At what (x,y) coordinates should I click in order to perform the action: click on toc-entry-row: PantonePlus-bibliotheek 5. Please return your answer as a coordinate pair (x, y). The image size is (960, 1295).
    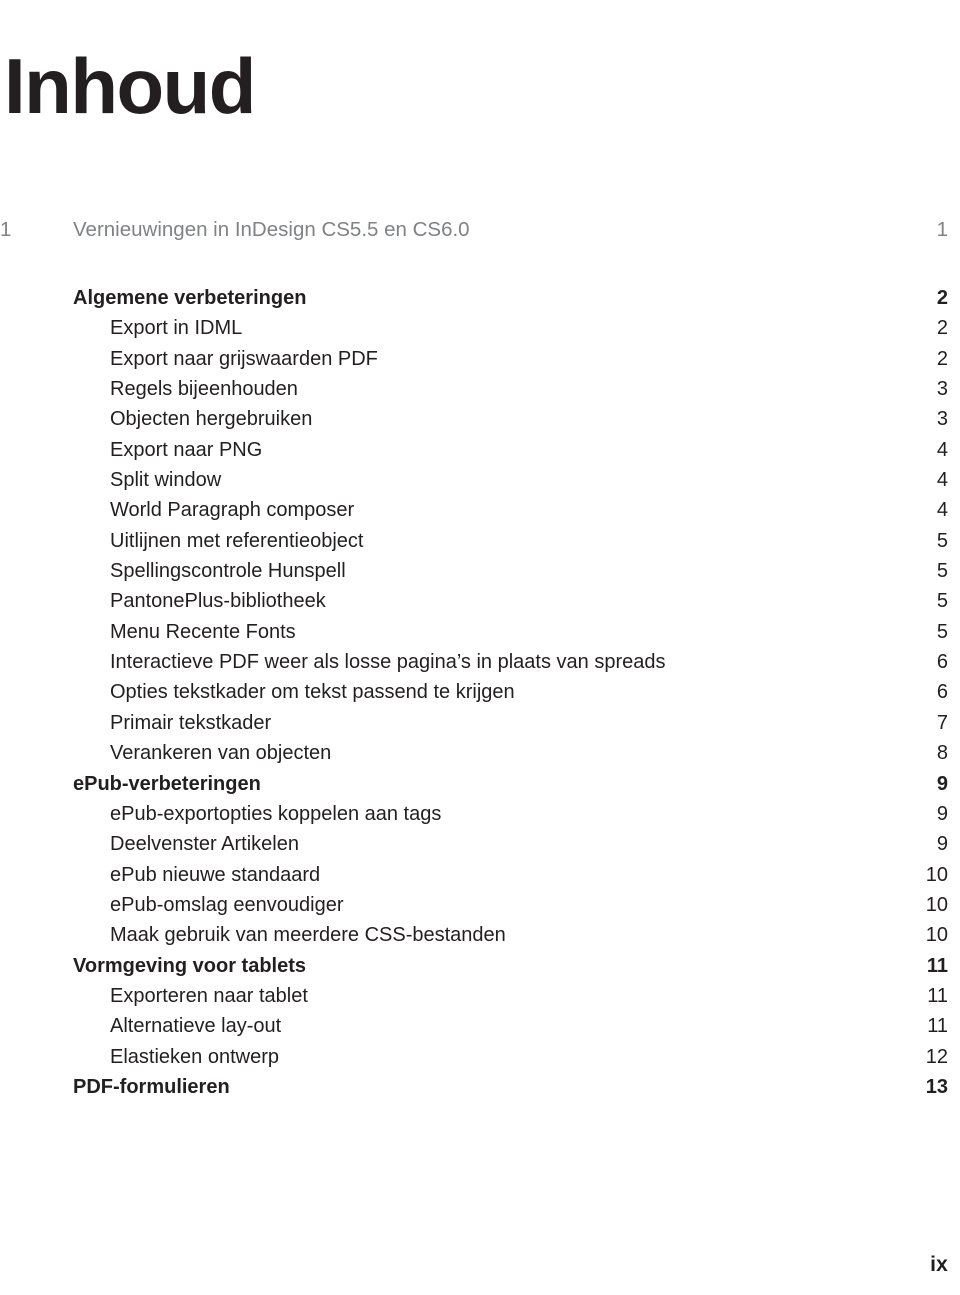
    Looking at the image, I should click on (480, 601).